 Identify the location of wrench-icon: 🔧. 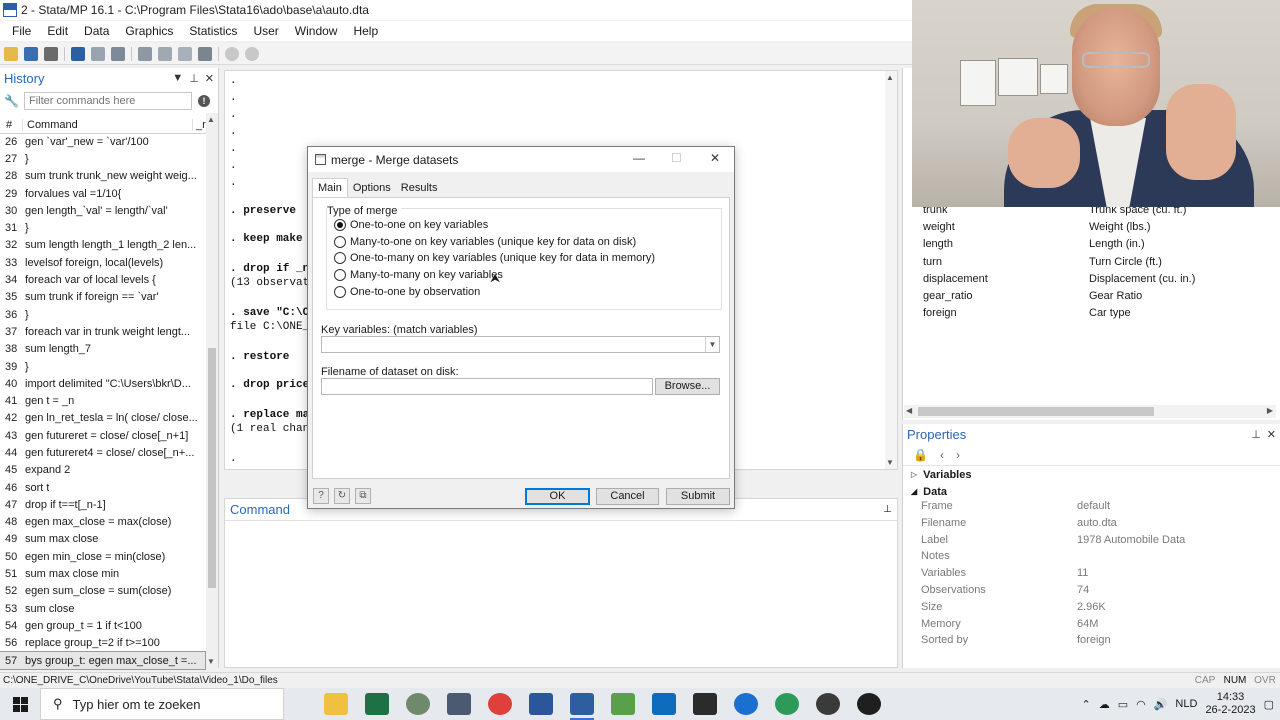
(11, 101).